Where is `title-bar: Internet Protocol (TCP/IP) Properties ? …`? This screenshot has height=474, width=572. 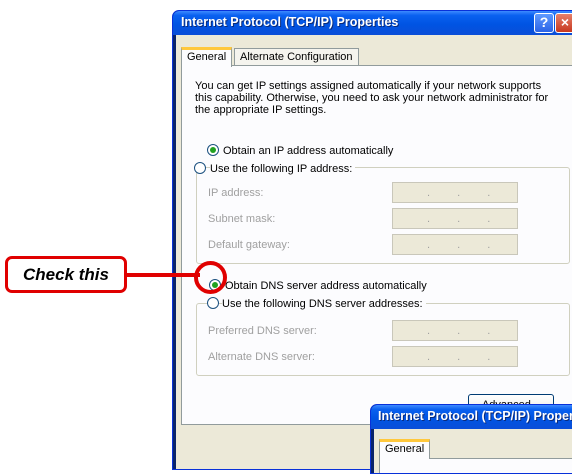
title-bar: Internet Protocol (TCP/IP) Properties ? … is located at coordinates (372, 23).